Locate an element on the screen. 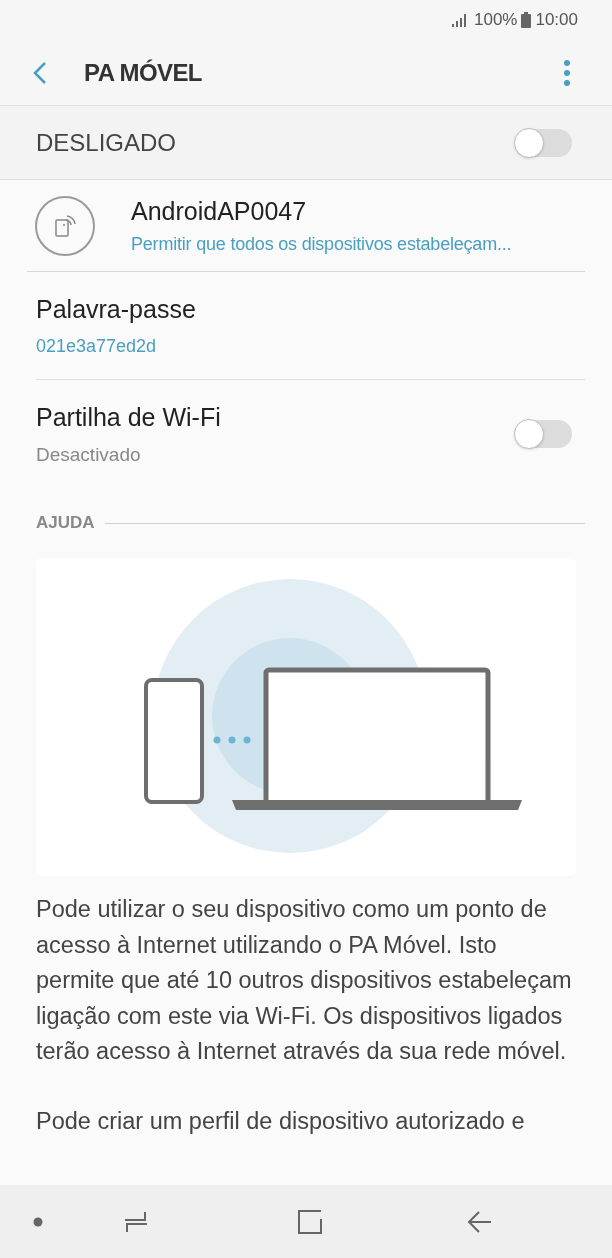  battery-icon is located at coordinates (526, 20).